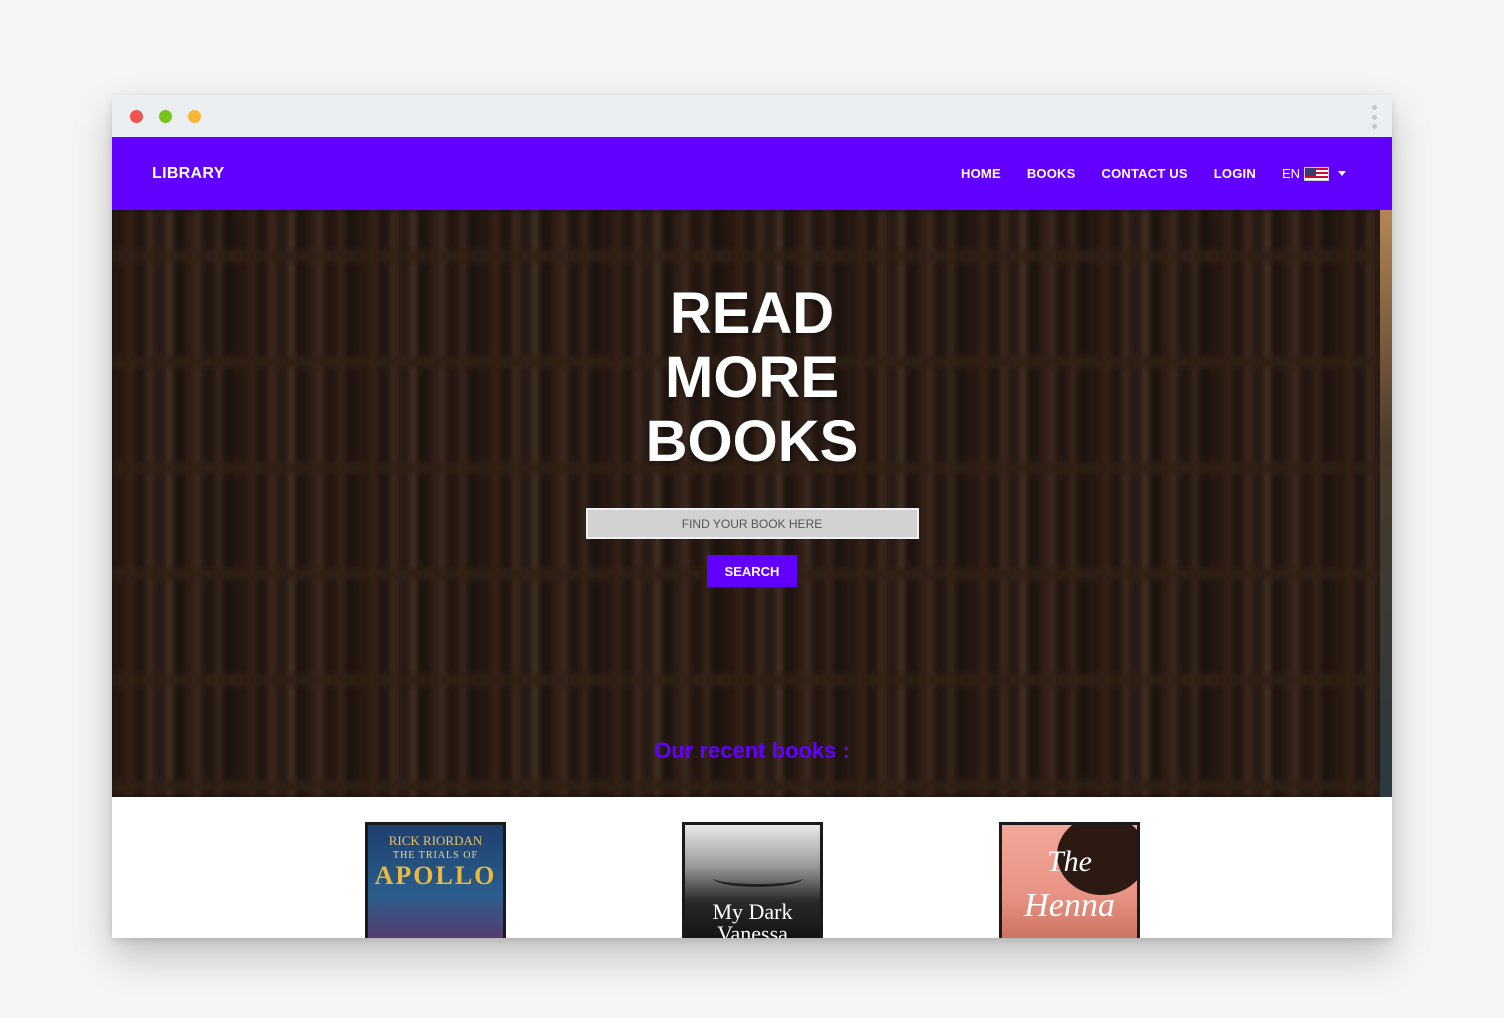 This screenshot has height=1018, width=1504. I want to click on more-options-icon, so click(1374, 117).